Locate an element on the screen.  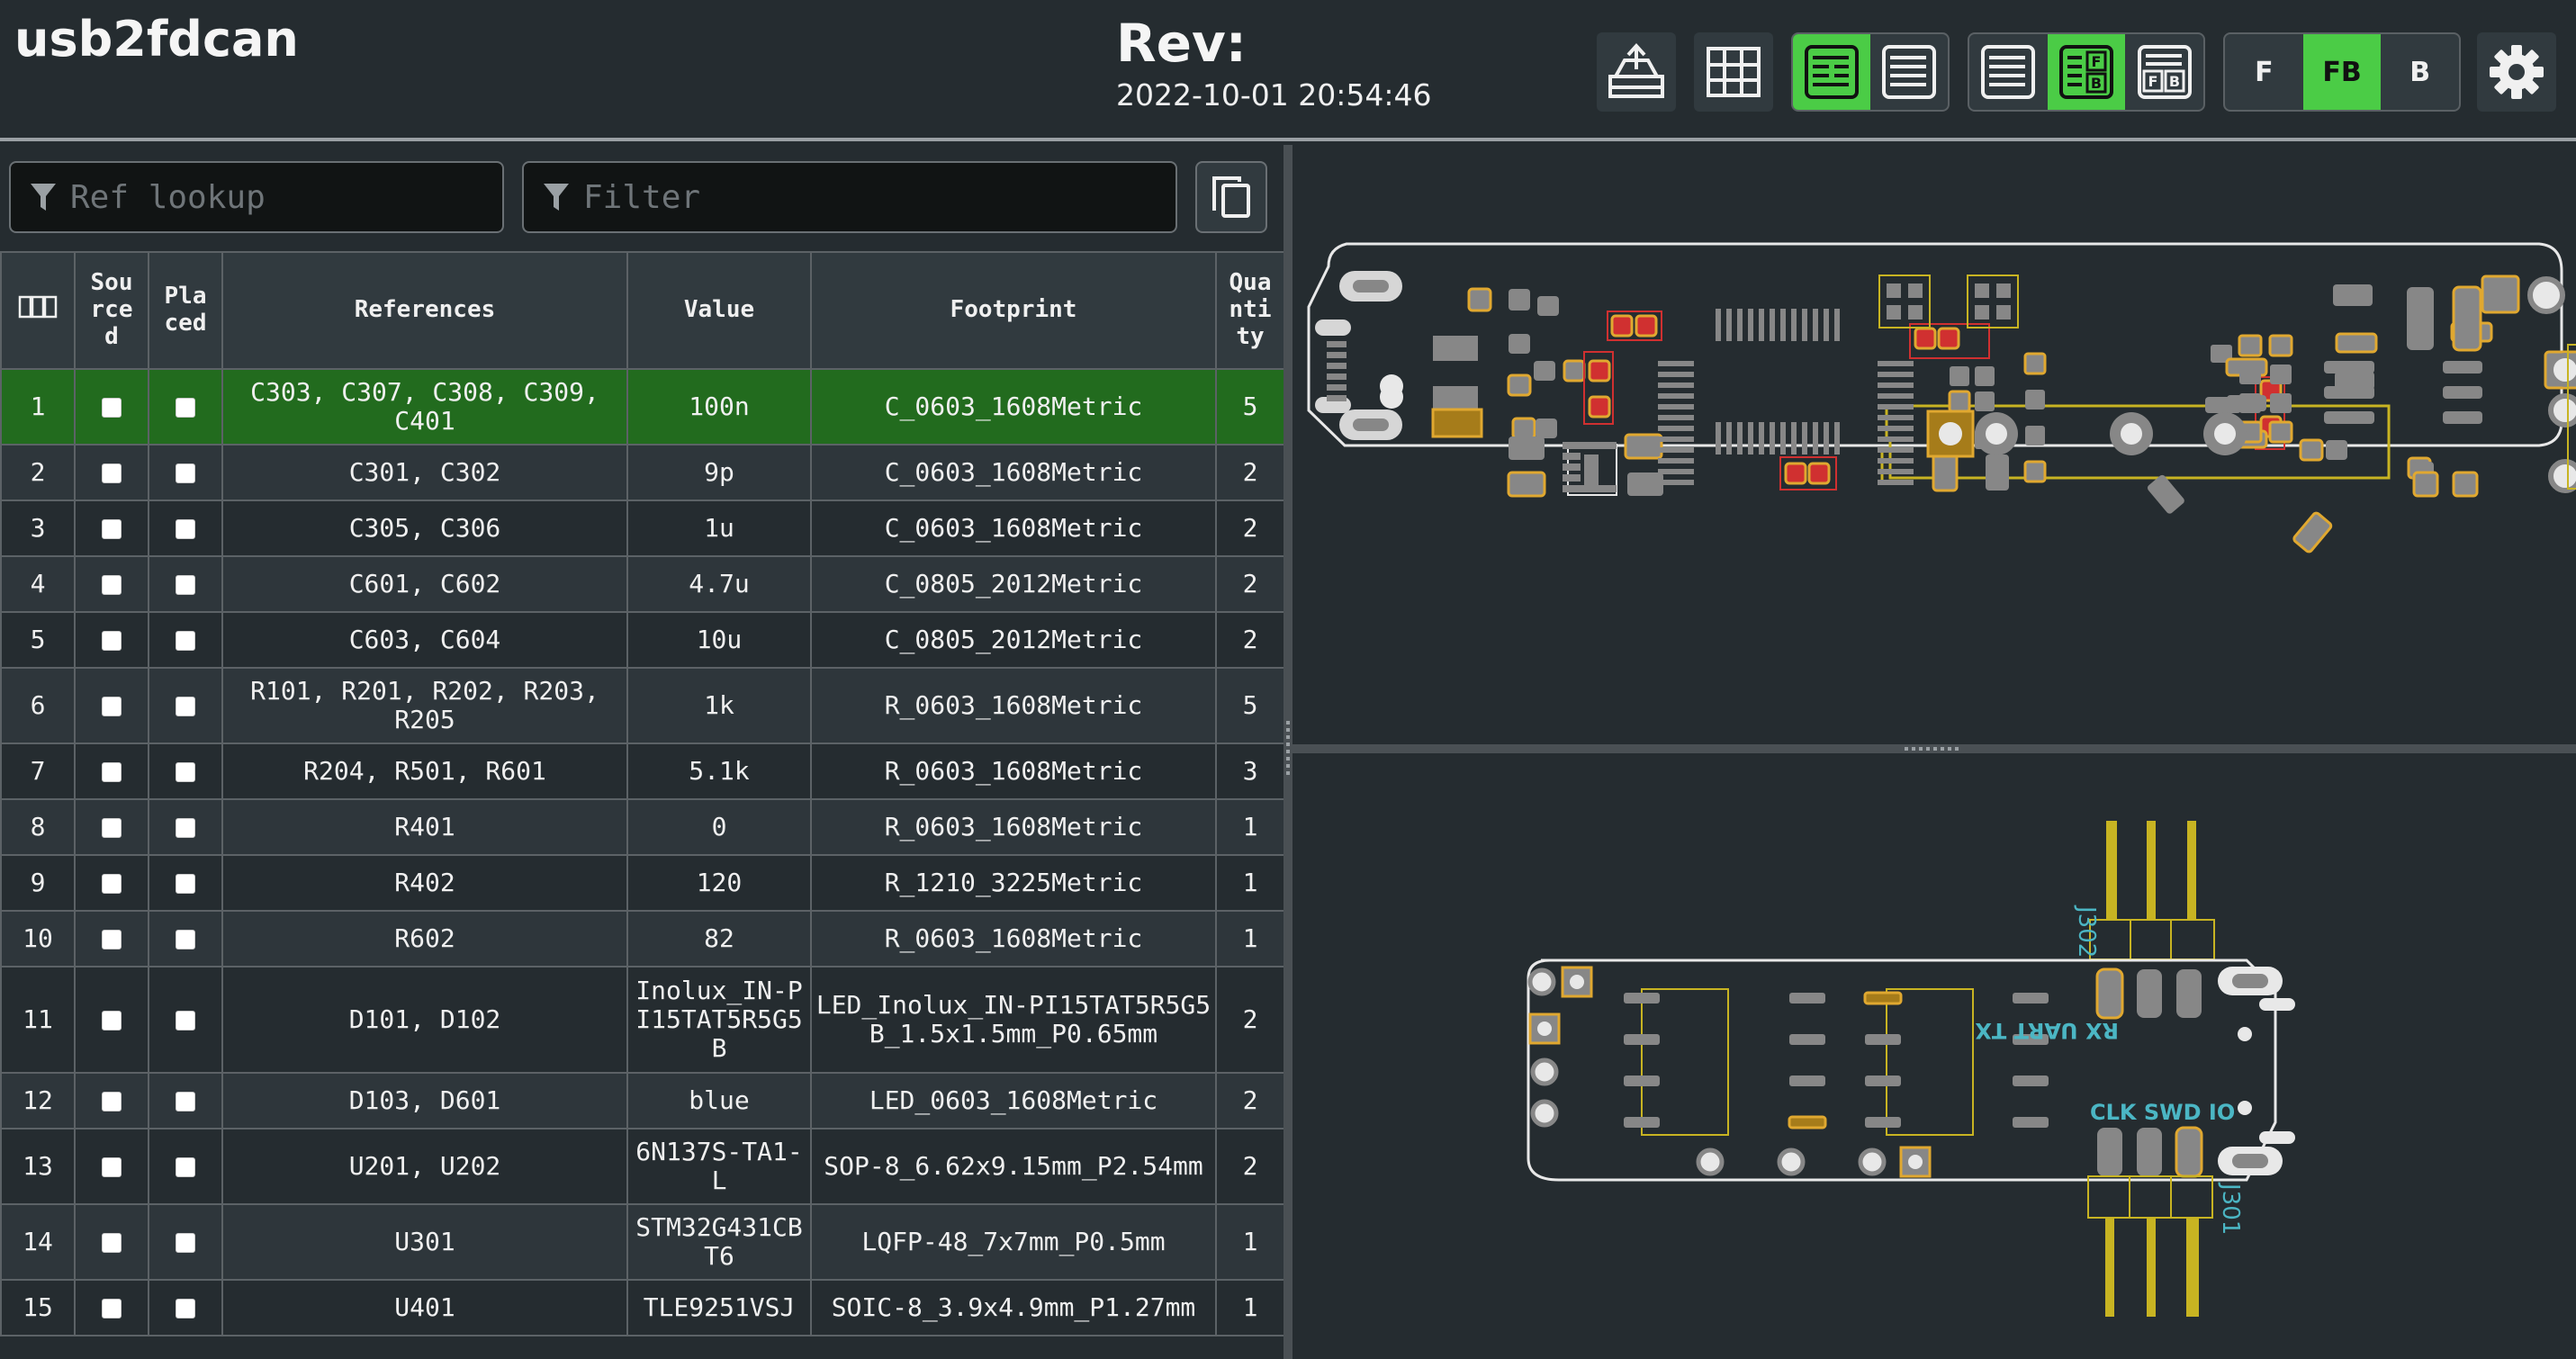
filter-field is located at coordinates (849, 197).